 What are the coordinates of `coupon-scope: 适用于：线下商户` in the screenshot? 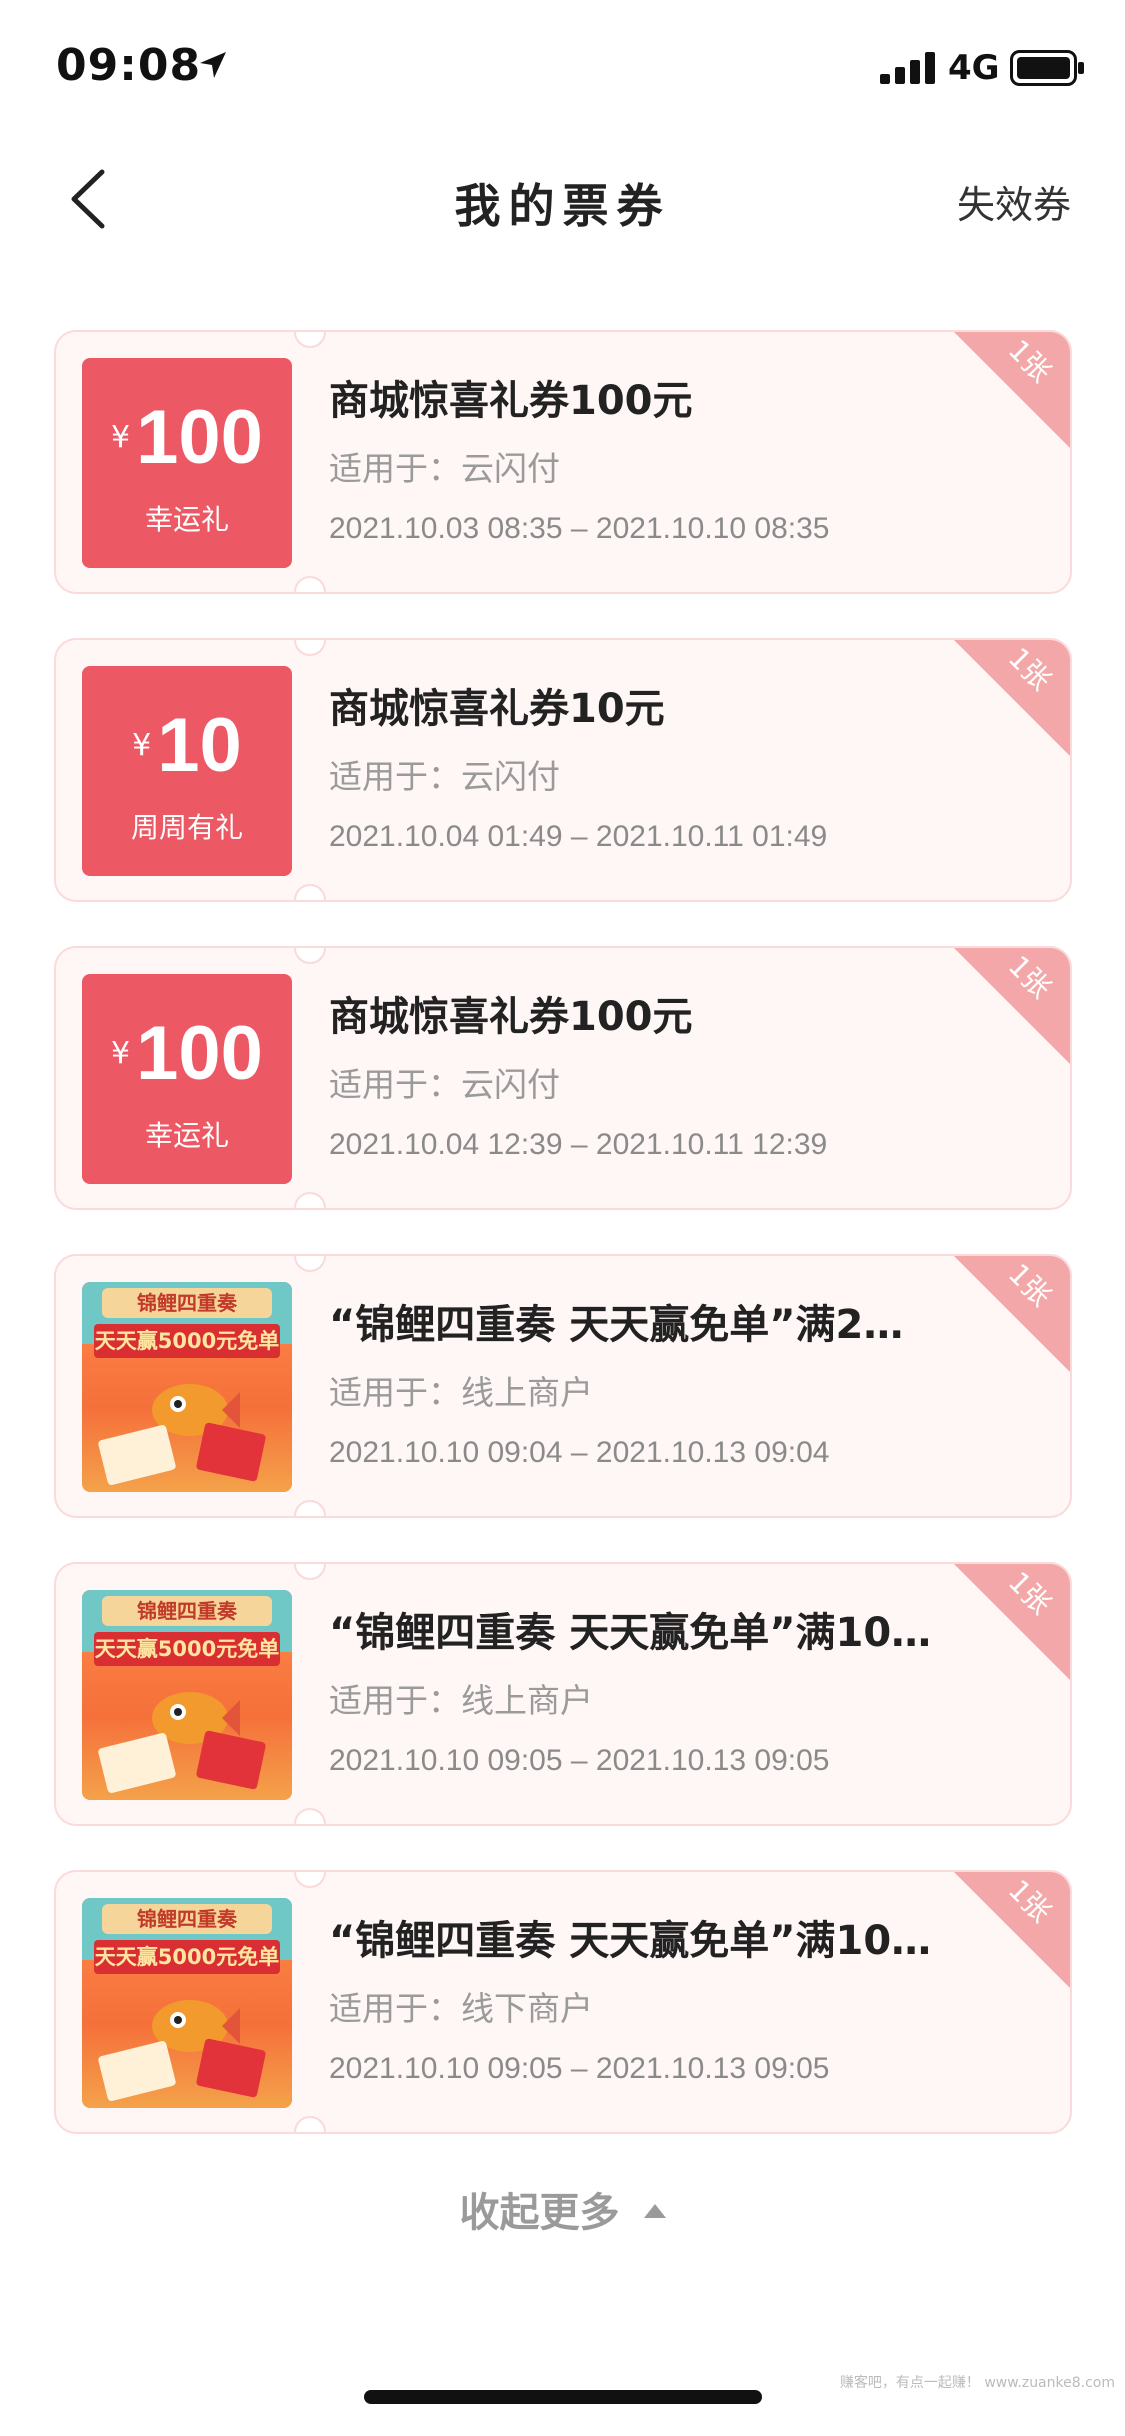 It's located at (461, 2008).